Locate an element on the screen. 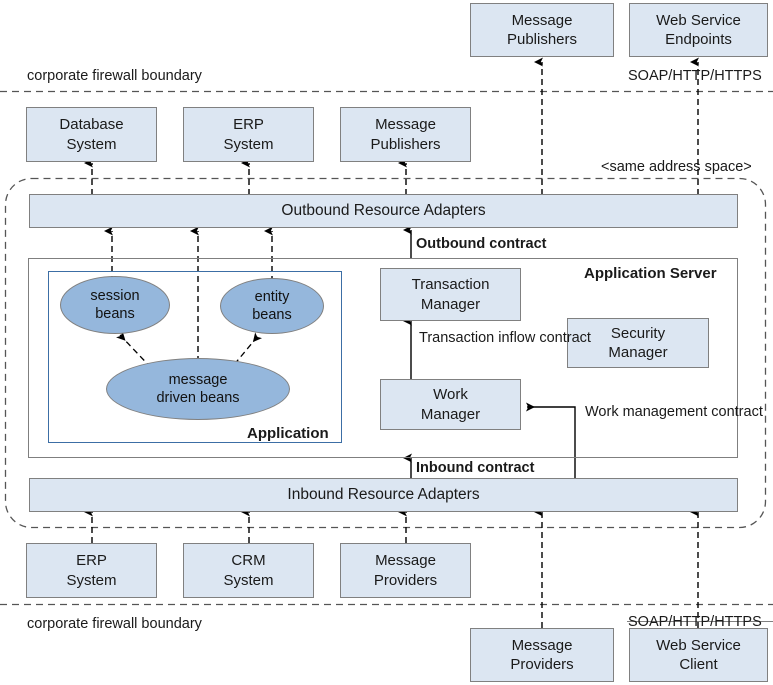 This screenshot has width=773, height=685. node-work-manager: Work Manager is located at coordinates (450, 404).